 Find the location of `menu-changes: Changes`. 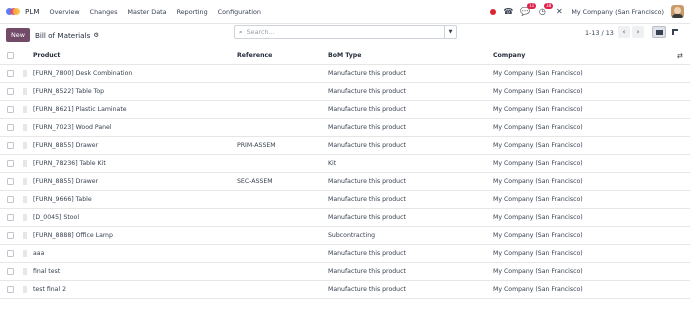

menu-changes: Changes is located at coordinates (104, 12).